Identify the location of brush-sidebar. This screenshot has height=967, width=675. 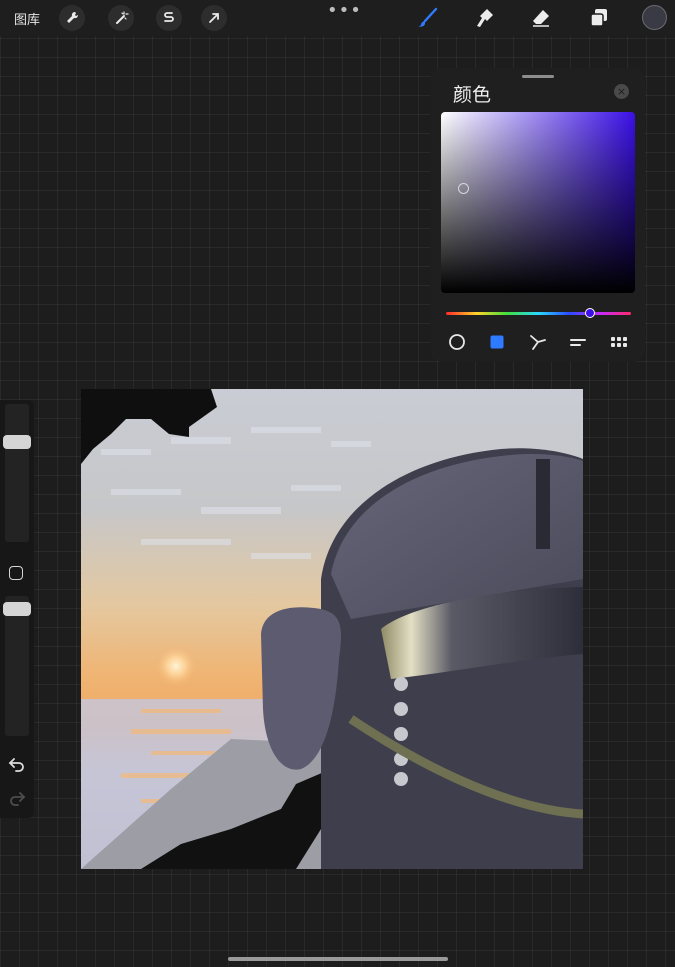
(17, 609).